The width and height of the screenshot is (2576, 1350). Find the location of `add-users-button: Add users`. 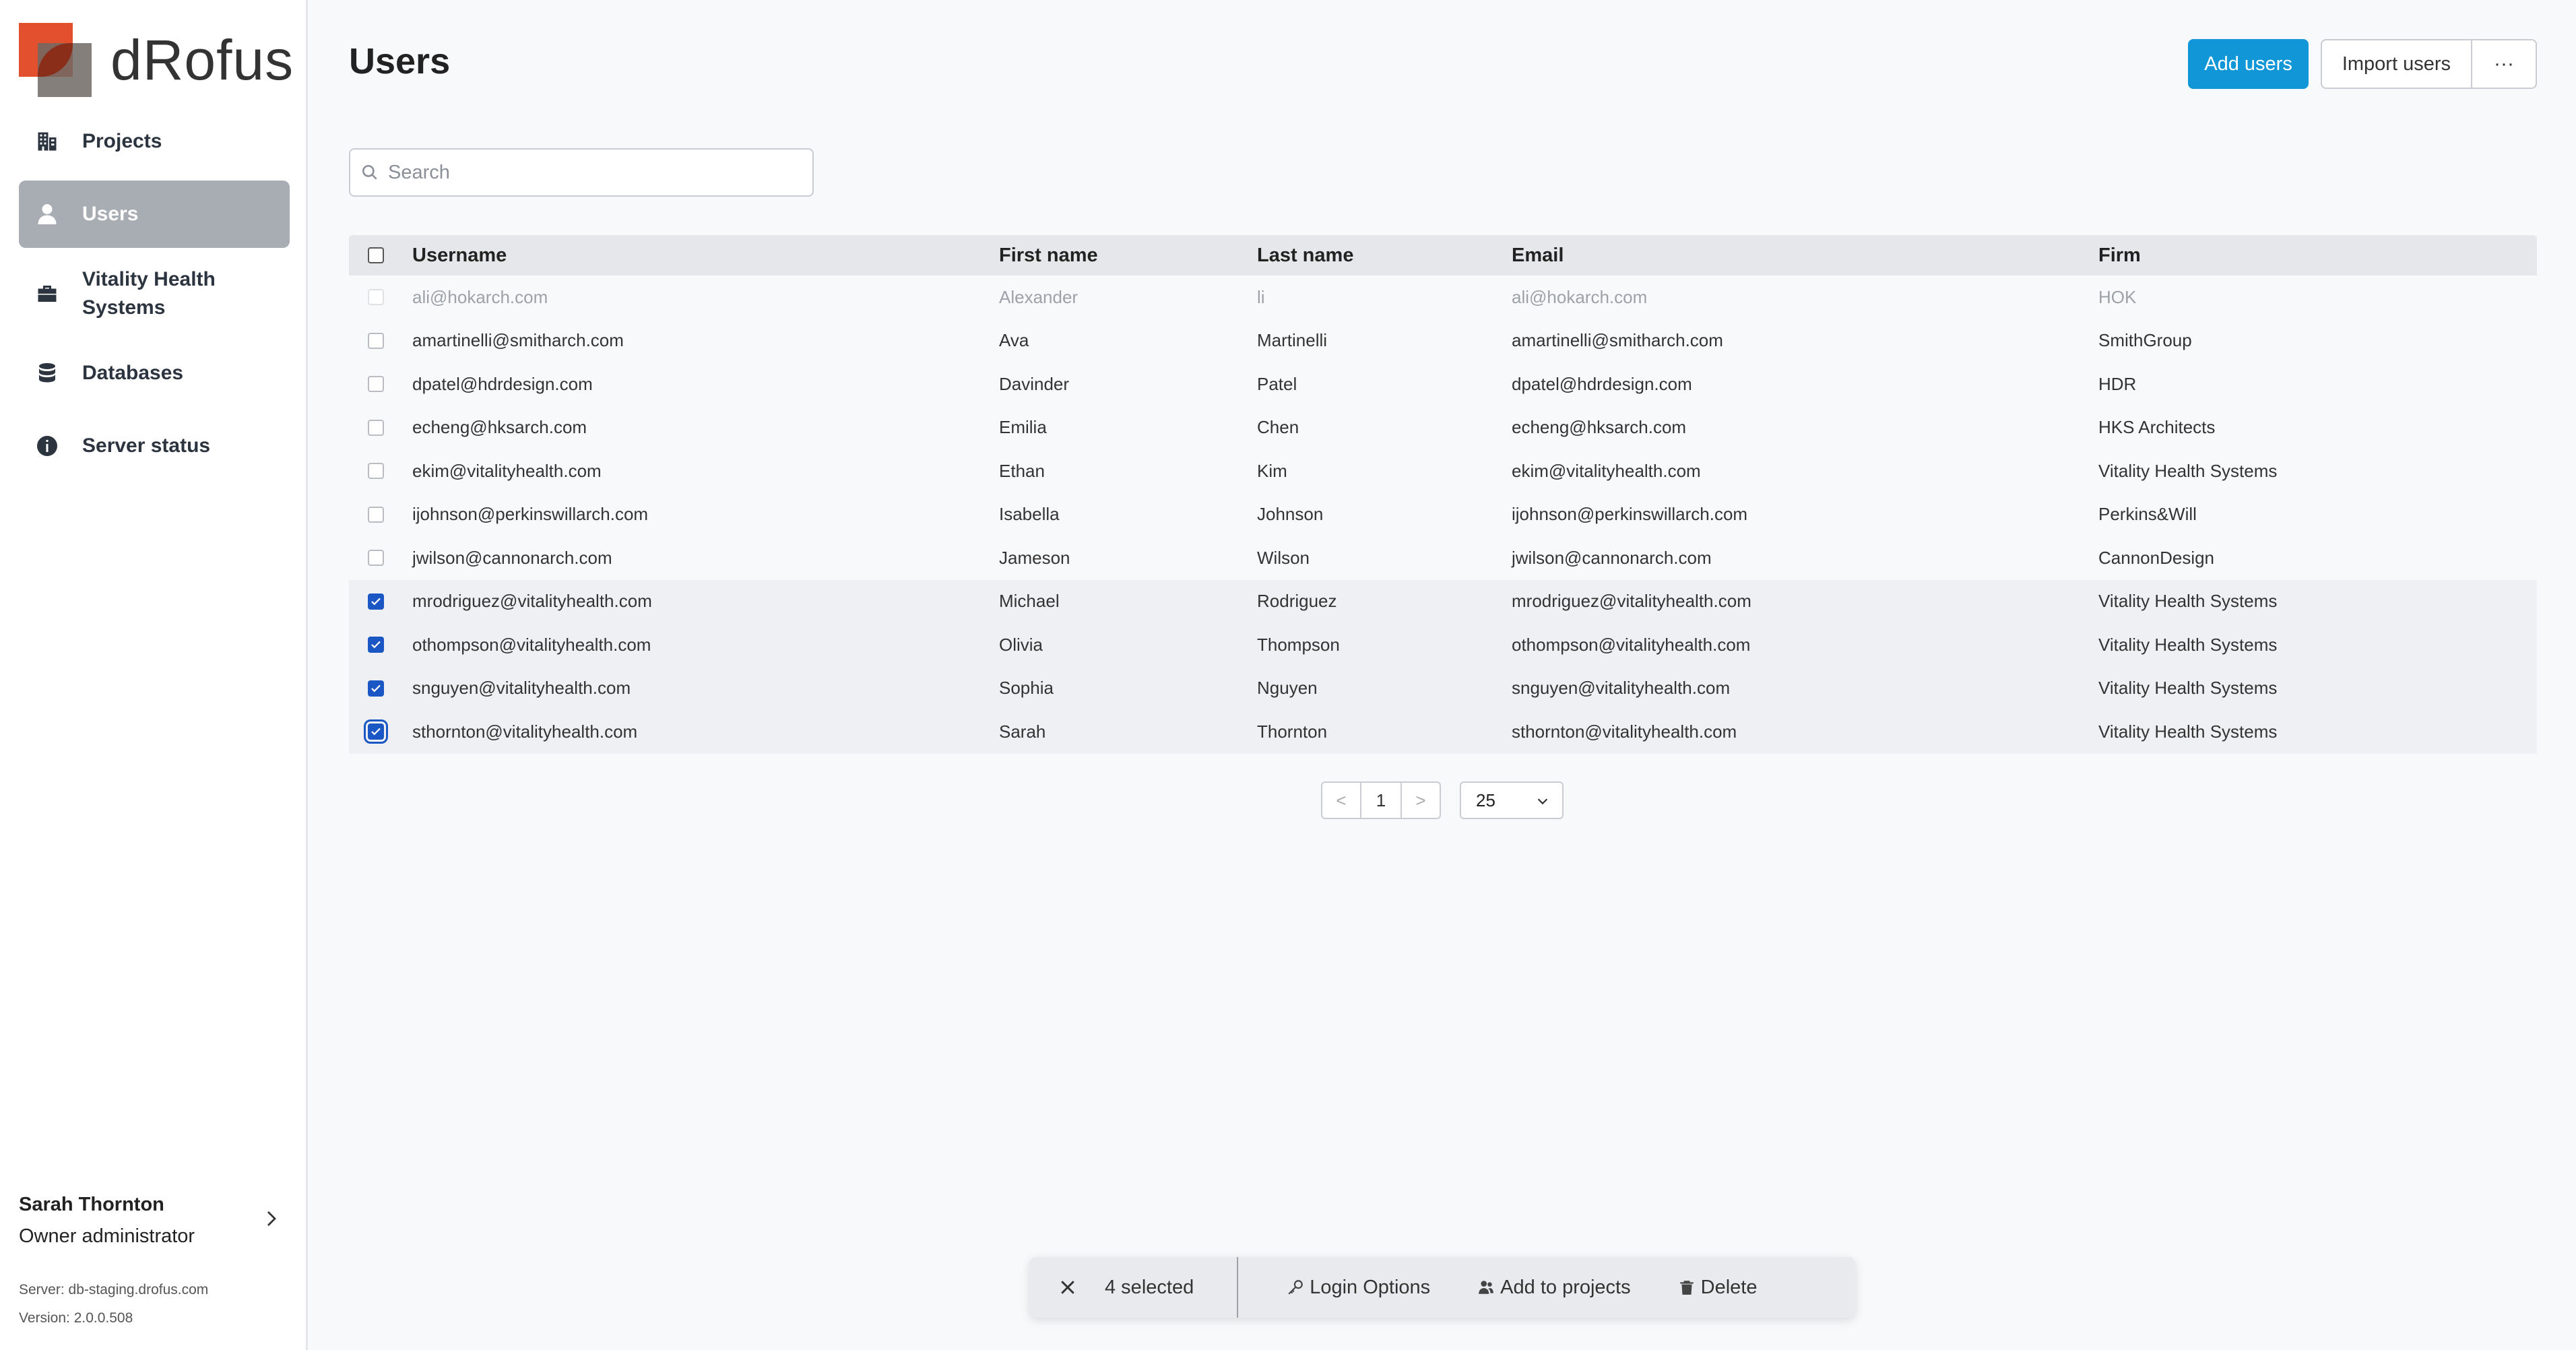

add-users-button: Add users is located at coordinates (2248, 64).